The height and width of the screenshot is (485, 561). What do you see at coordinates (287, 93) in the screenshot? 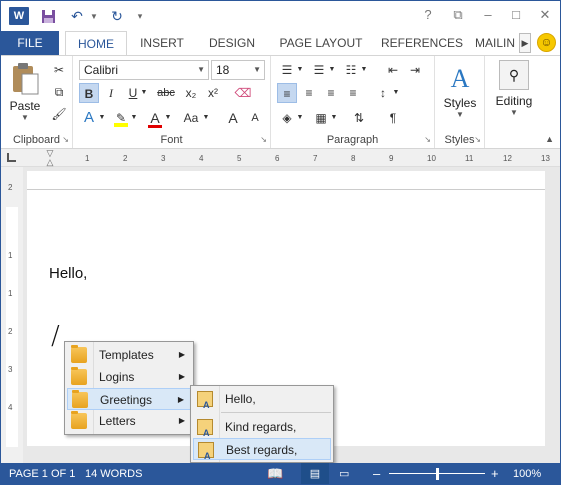
I see `align-left-icon: ≡` at bounding box center [287, 93].